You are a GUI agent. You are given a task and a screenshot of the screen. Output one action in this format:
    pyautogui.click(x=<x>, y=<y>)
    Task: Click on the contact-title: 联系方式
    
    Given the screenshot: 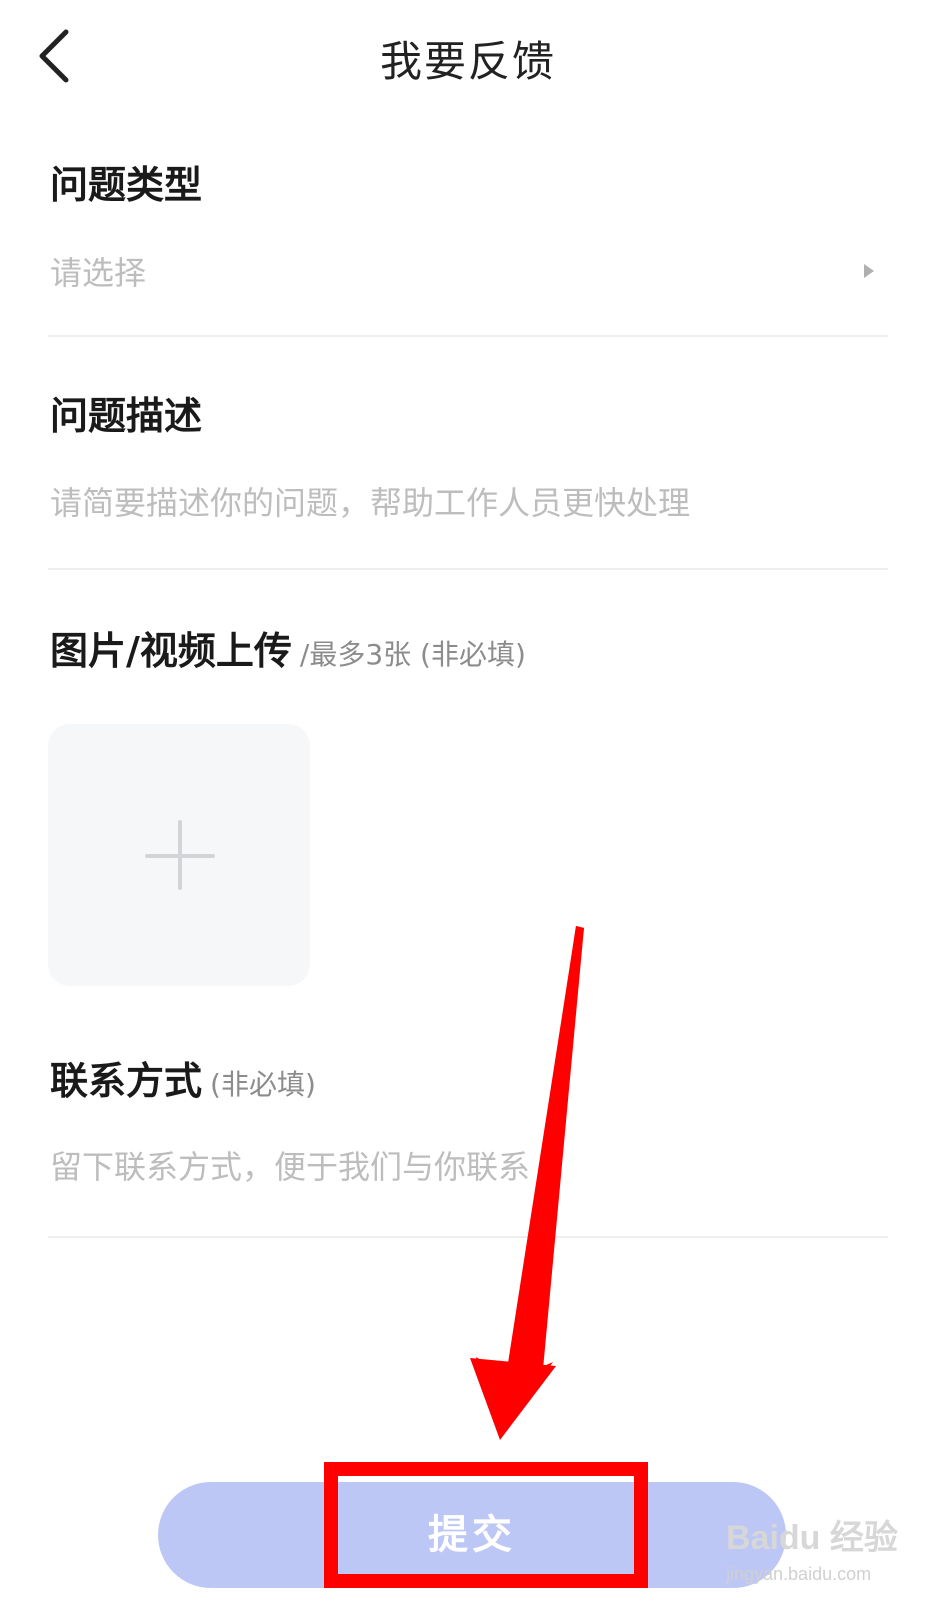 What is the action you would take?
    pyautogui.click(x=126, y=1081)
    